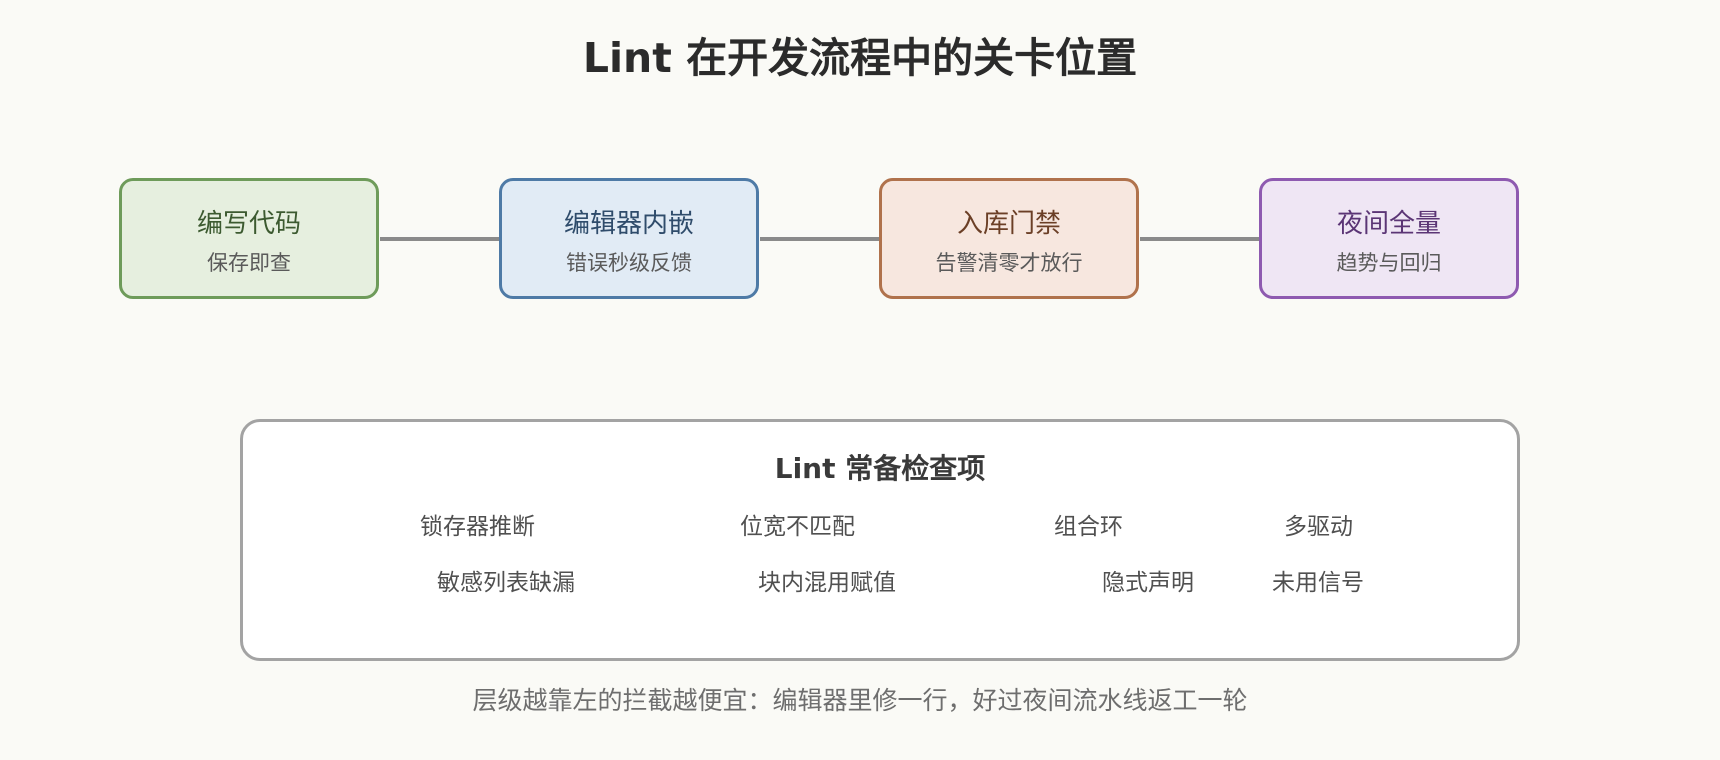 The height and width of the screenshot is (760, 1720). I want to click on check-item: 多驱动, so click(1318, 527).